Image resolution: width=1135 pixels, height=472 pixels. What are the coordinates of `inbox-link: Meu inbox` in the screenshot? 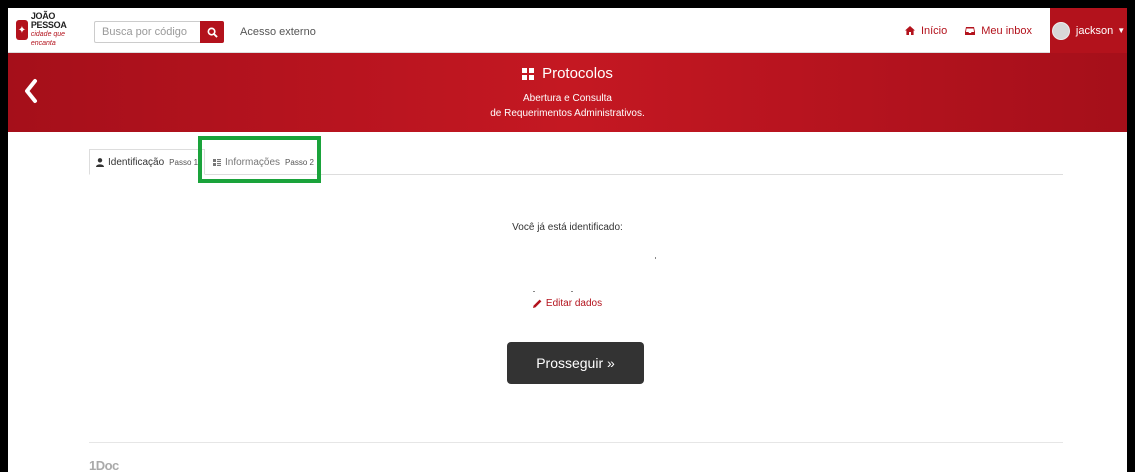 It's located at (998, 31).